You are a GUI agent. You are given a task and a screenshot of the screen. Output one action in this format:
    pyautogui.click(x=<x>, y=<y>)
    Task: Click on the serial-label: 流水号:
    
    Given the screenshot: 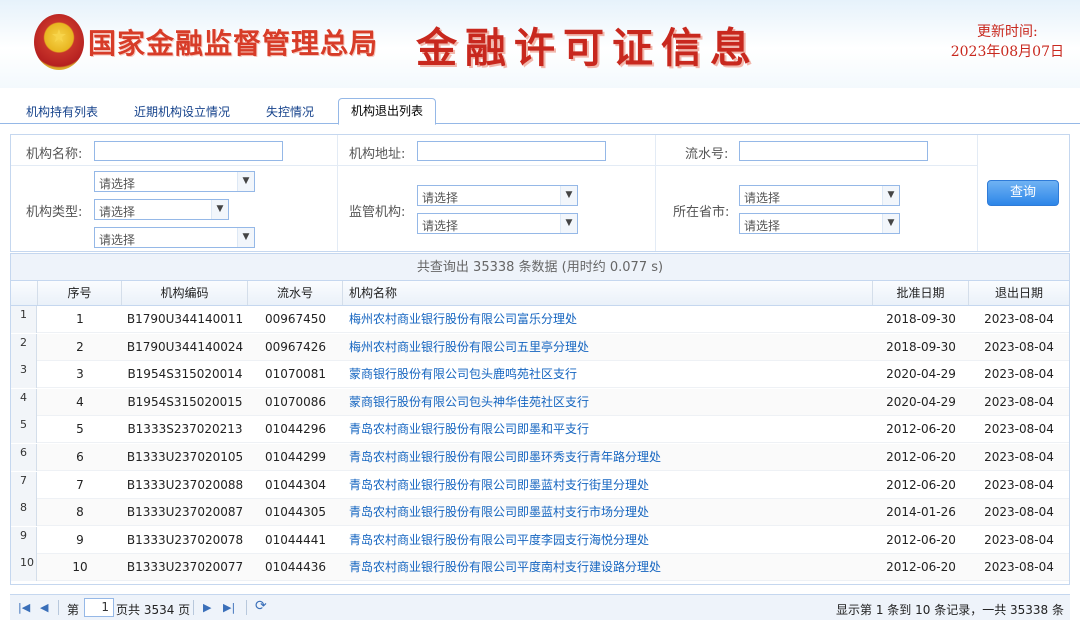 What is the action you would take?
    pyautogui.click(x=707, y=154)
    